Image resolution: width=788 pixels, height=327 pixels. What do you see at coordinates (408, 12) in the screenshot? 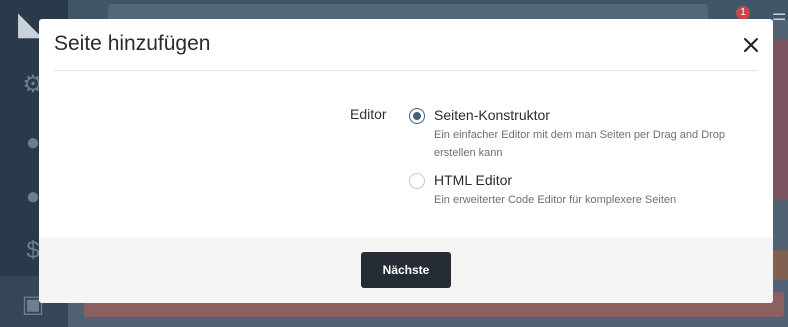
I see `search-input` at bounding box center [408, 12].